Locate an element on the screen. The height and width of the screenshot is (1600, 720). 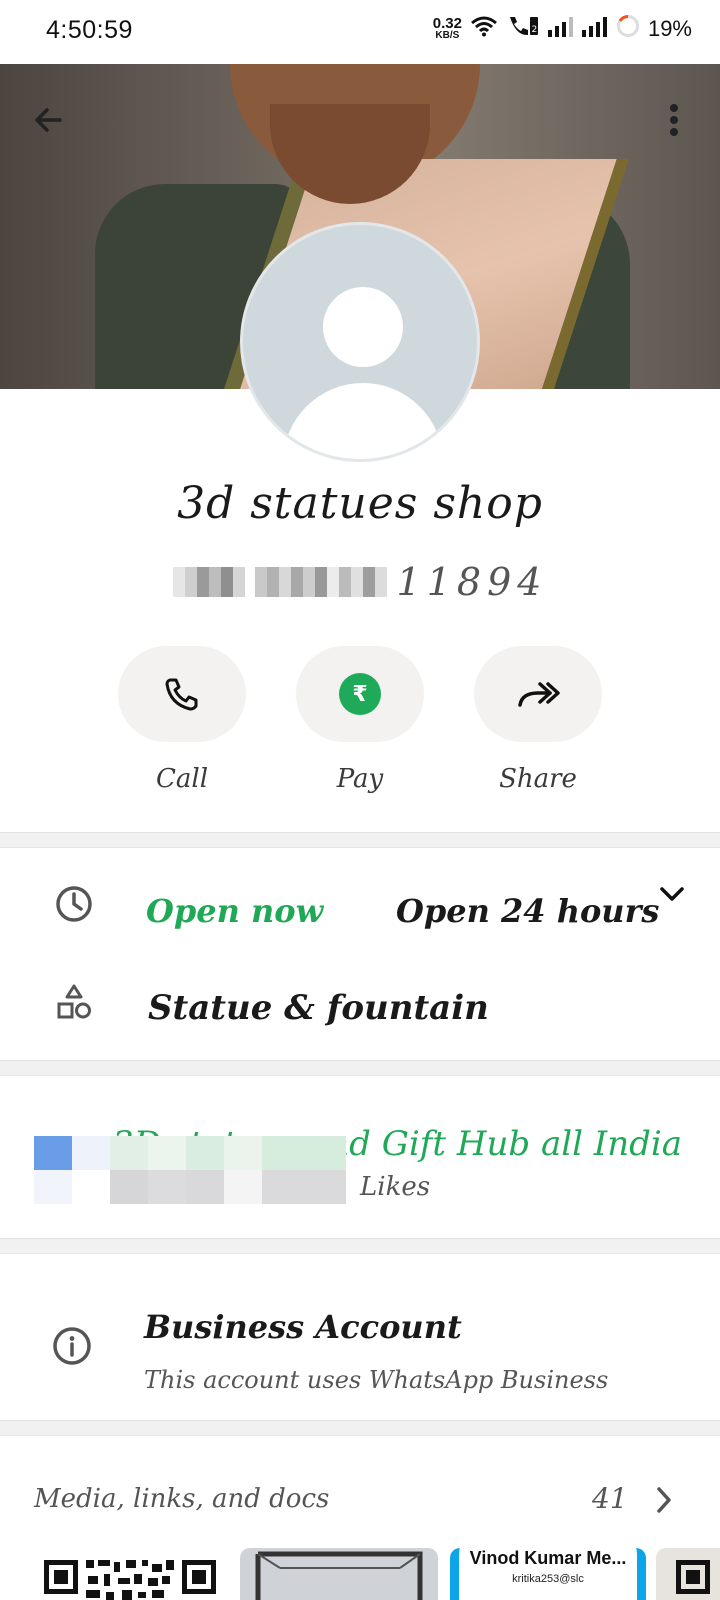
network-speed: 0.32 KB/S is located at coordinates (447, 28).